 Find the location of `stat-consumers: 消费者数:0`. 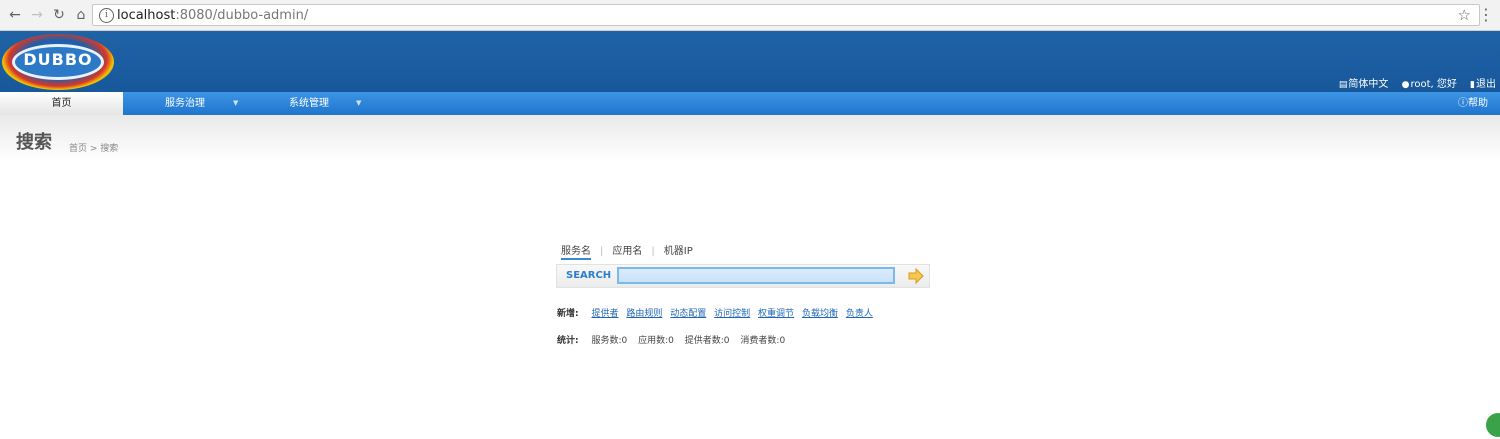

stat-consumers: 消费者数:0 is located at coordinates (763, 341).